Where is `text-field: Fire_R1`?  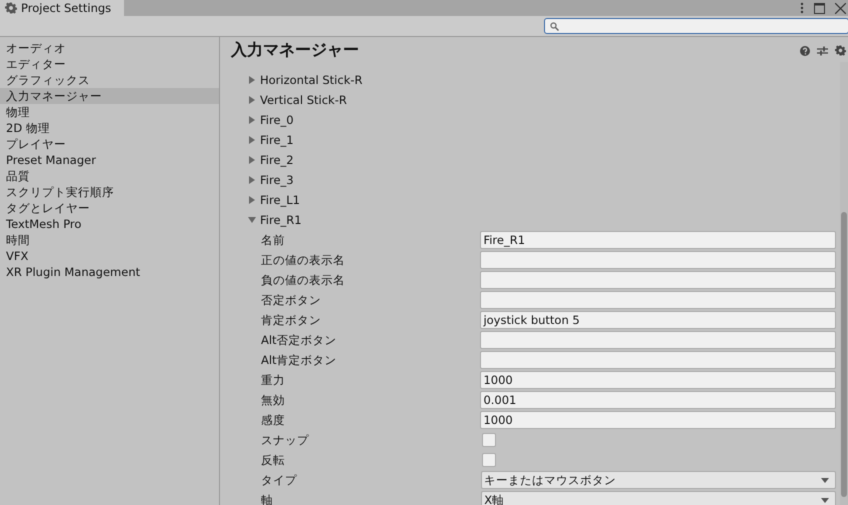 text-field: Fire_R1 is located at coordinates (658, 240).